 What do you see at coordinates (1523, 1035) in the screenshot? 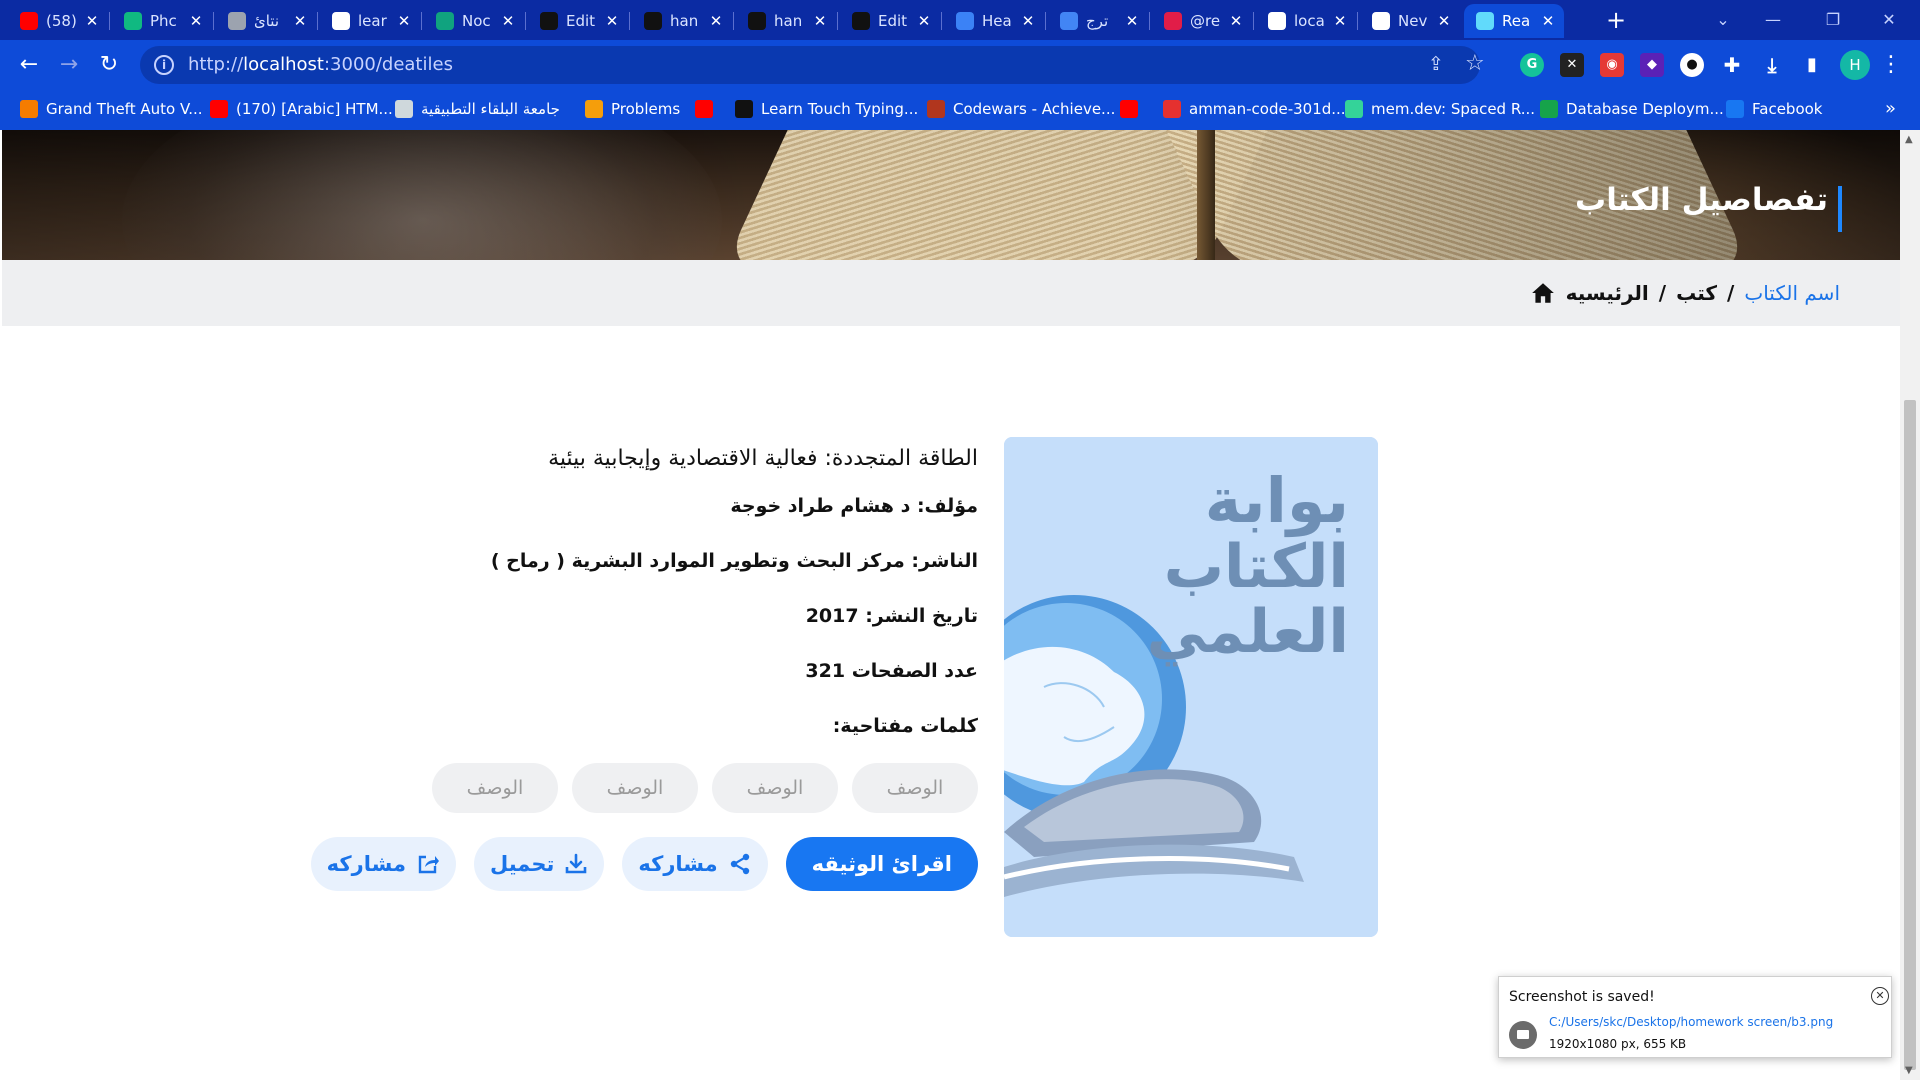
I see `folder-icon` at bounding box center [1523, 1035].